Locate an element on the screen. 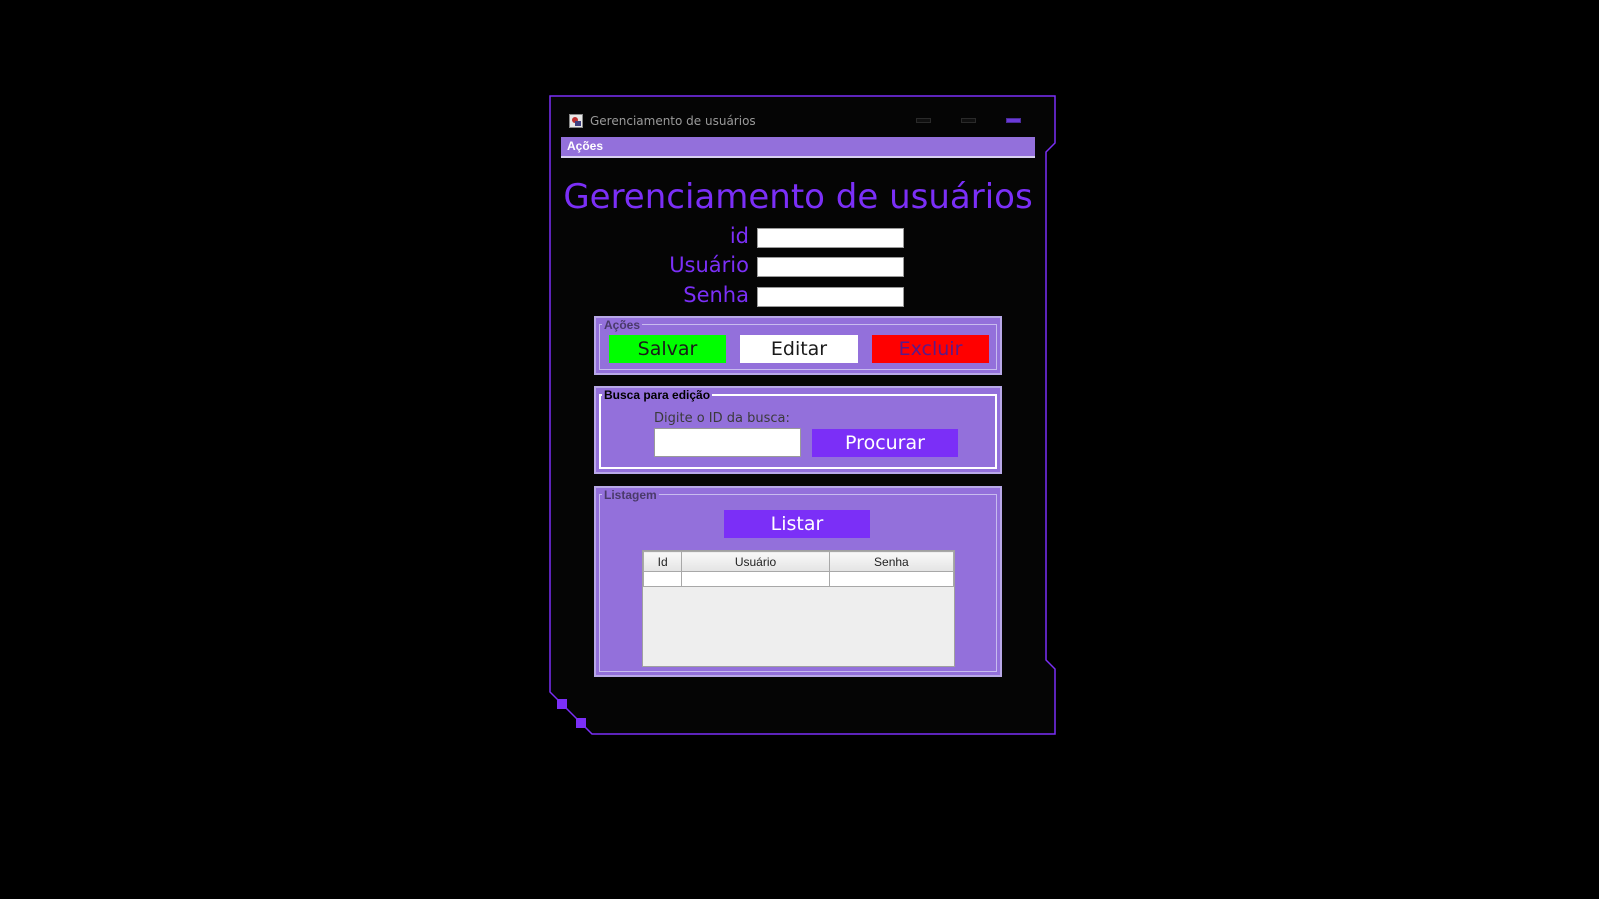 The image size is (1599, 899). minimize-button is located at coordinates (923, 120).